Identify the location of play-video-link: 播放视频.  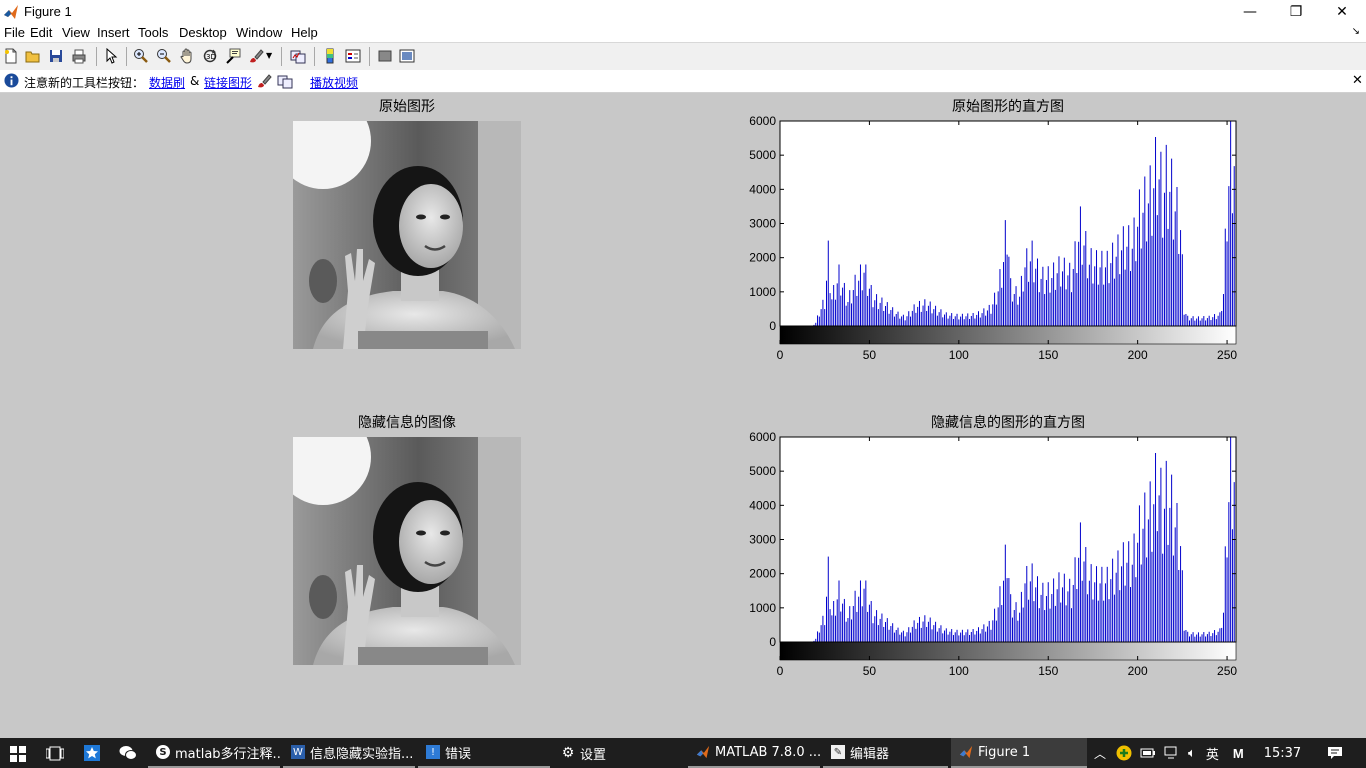
(334, 82).